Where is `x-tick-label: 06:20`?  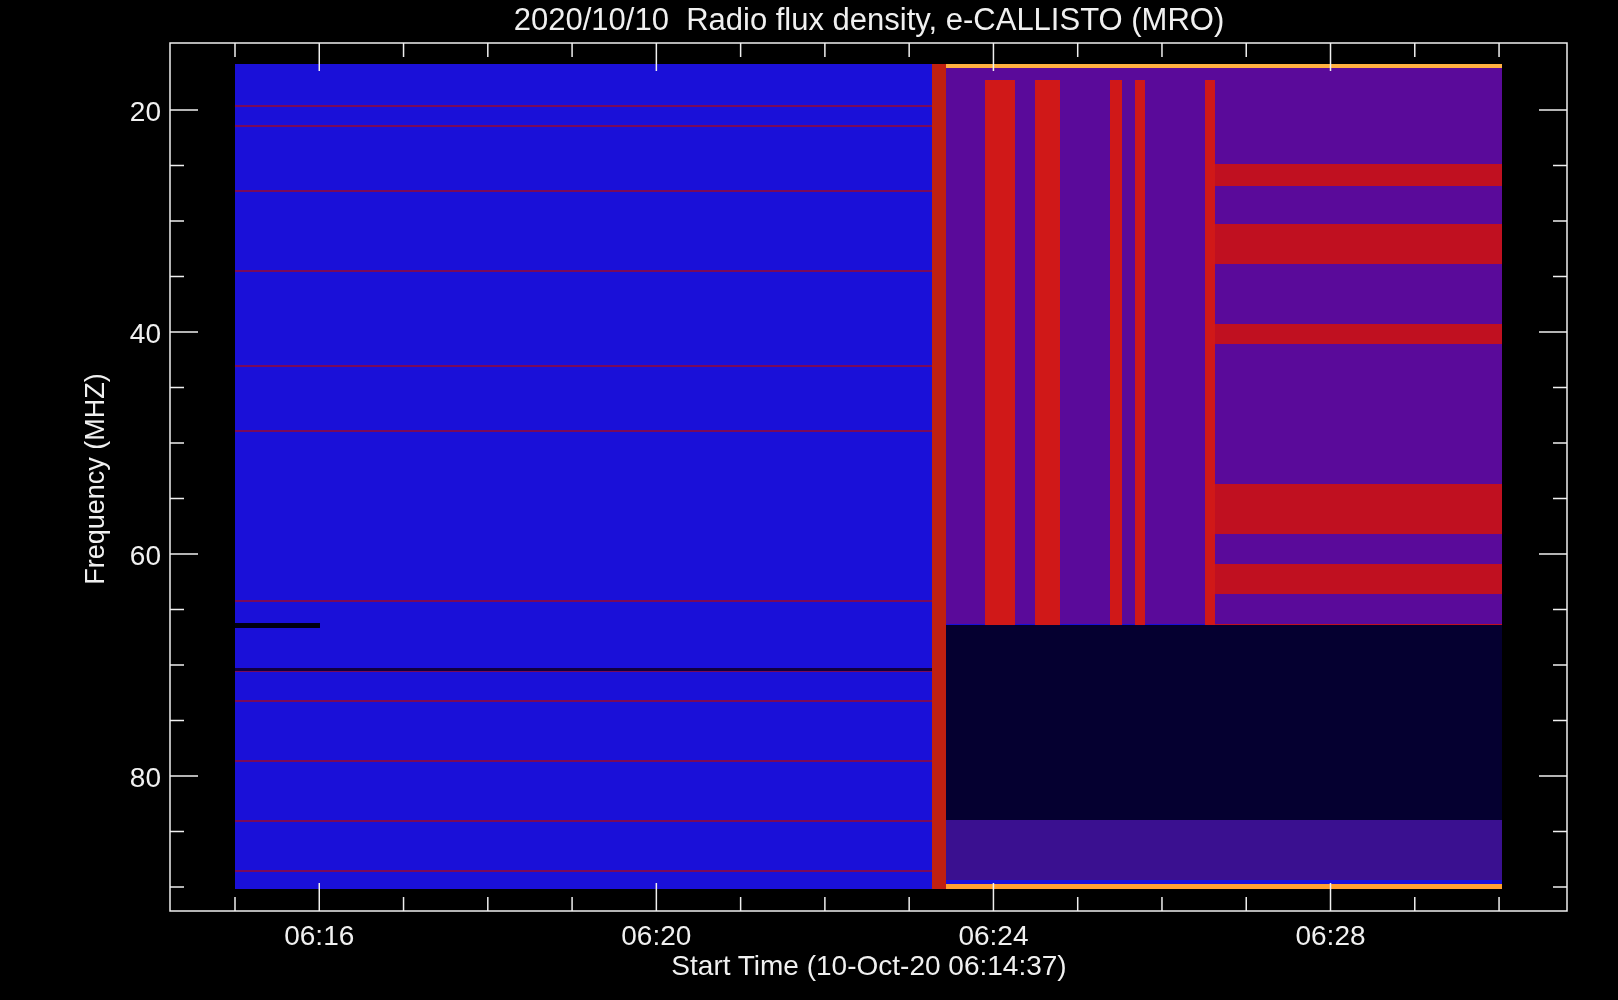
x-tick-label: 06:20 is located at coordinates (656, 935).